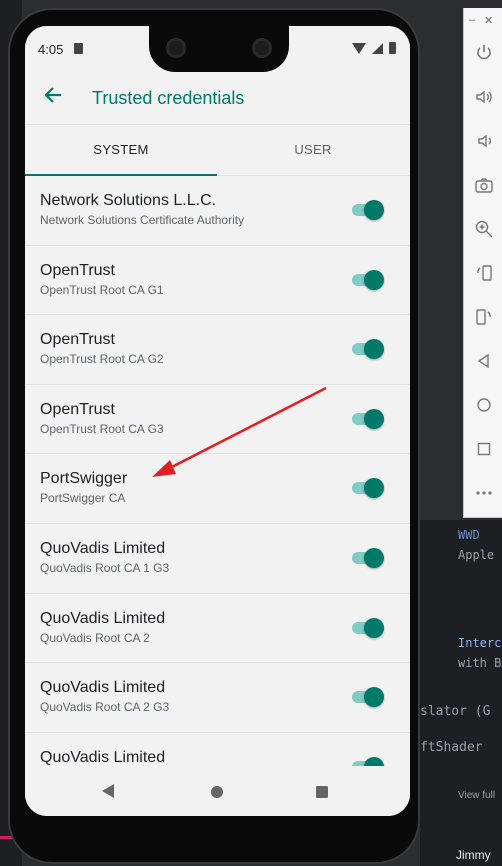 The height and width of the screenshot is (866, 502). Describe the element at coordinates (483, 273) in the screenshot. I see `rotate-left-icon` at that location.